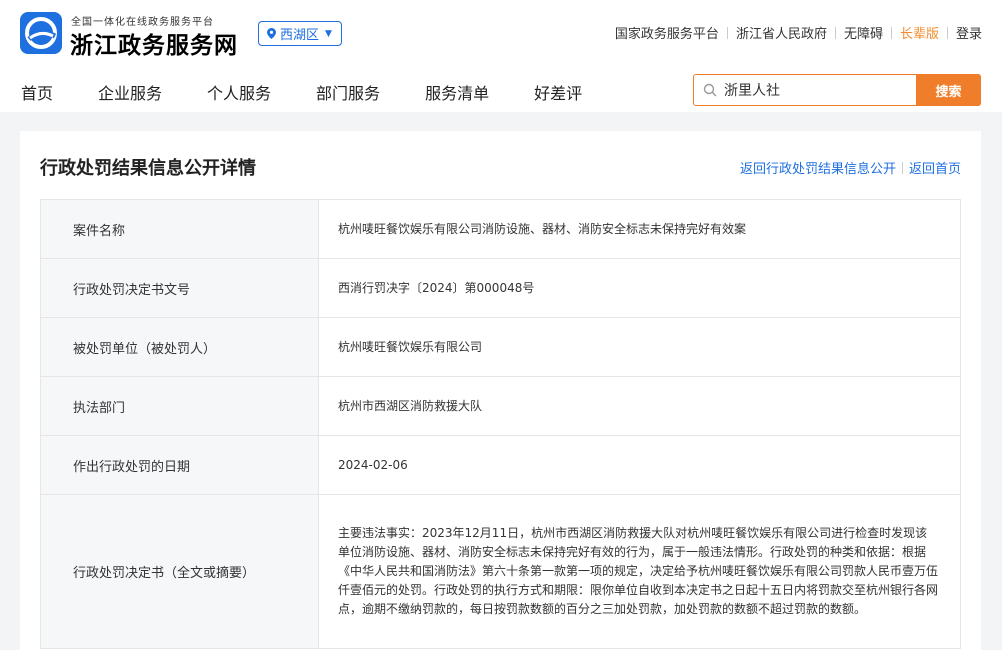  Describe the element at coordinates (373, 464) in the screenshot. I see `row-value: 2024-02-06` at that location.